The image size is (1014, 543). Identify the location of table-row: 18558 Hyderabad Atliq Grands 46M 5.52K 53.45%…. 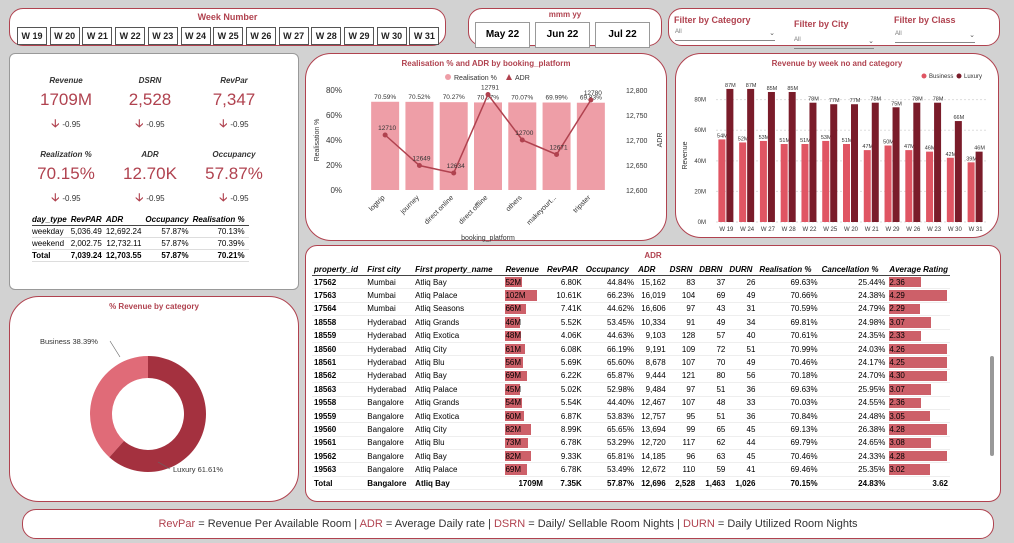
(631, 322).